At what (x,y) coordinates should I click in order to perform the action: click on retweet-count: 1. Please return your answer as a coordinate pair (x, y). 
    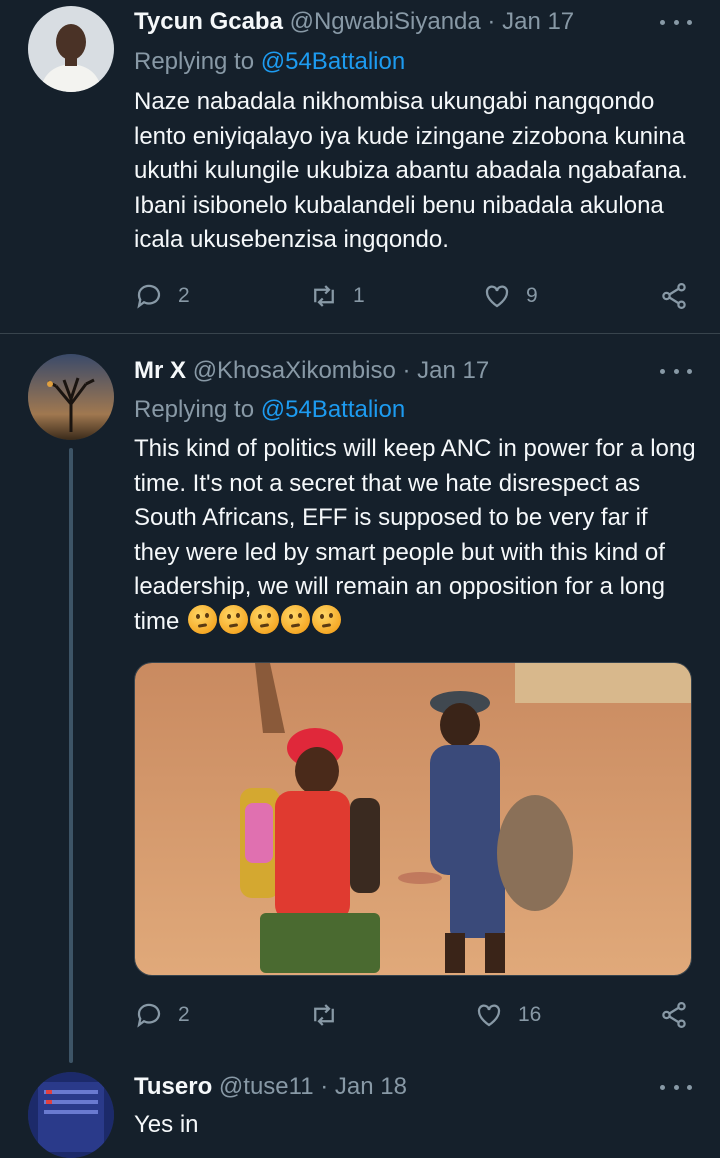
    Looking at the image, I should click on (359, 295).